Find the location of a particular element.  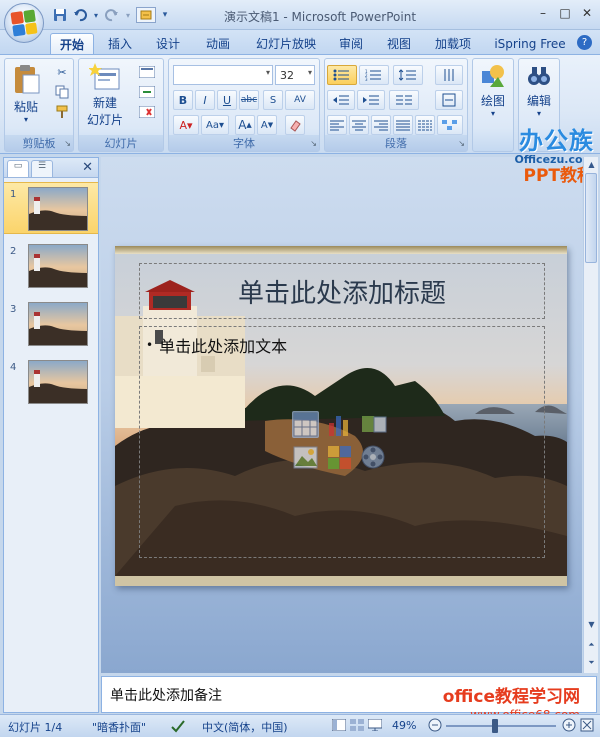

font-size-combo: 32 ▾ is located at coordinates (295, 75).